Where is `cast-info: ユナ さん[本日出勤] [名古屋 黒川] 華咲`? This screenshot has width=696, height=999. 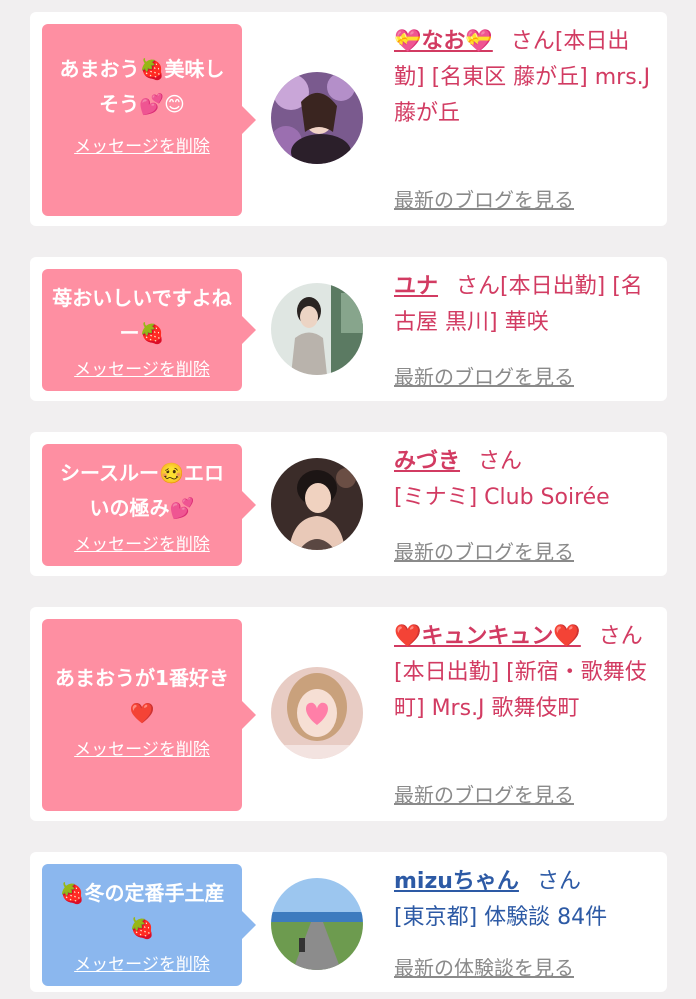 cast-info: ユナ さん[本日出勤] [名古屋 黒川] 華咲 is located at coordinates (523, 305).